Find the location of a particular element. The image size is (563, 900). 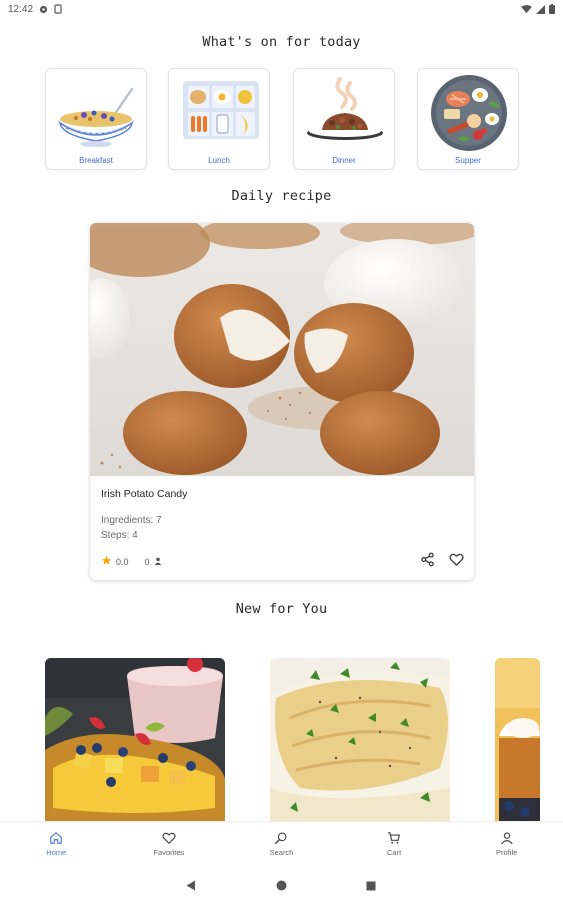

favorite-heart-icon is located at coordinates (456, 562).